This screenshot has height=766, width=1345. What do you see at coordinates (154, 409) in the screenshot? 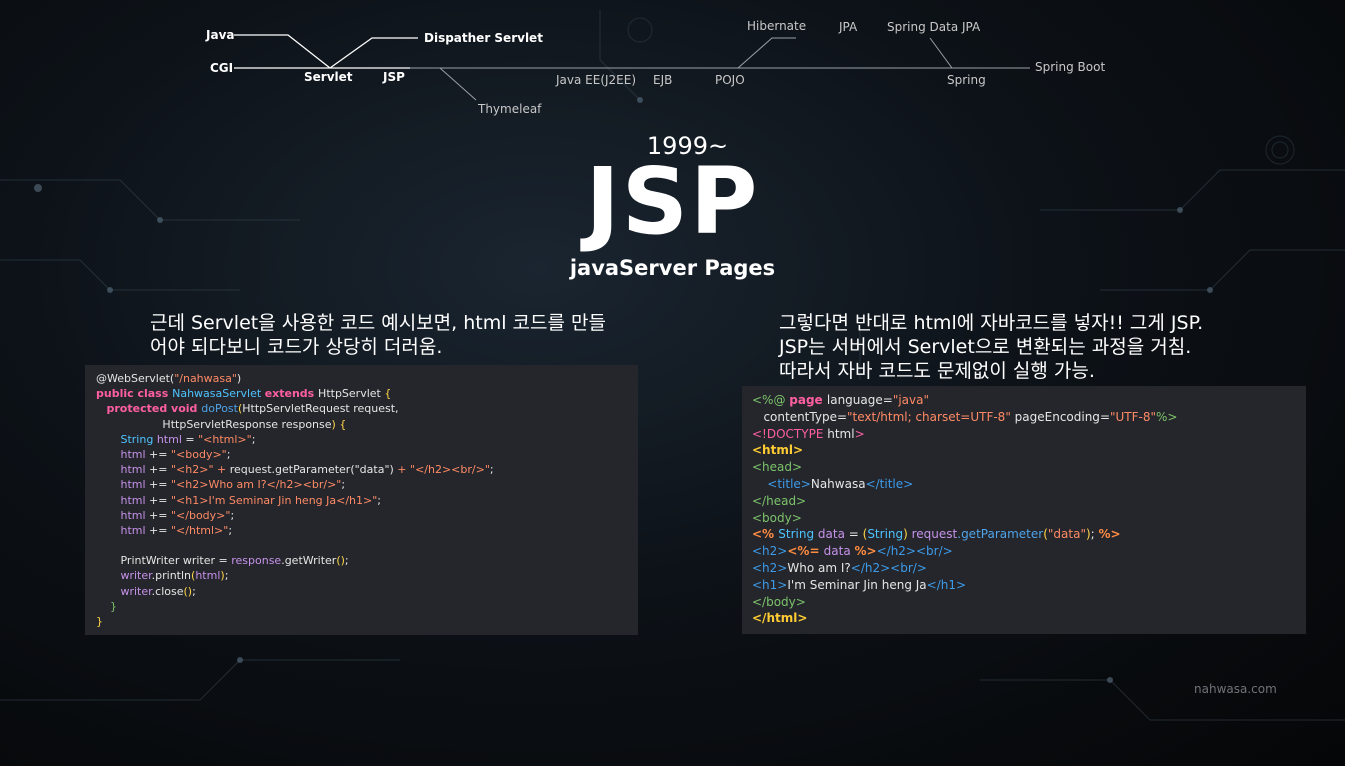
I see `code-token: protected void` at bounding box center [154, 409].